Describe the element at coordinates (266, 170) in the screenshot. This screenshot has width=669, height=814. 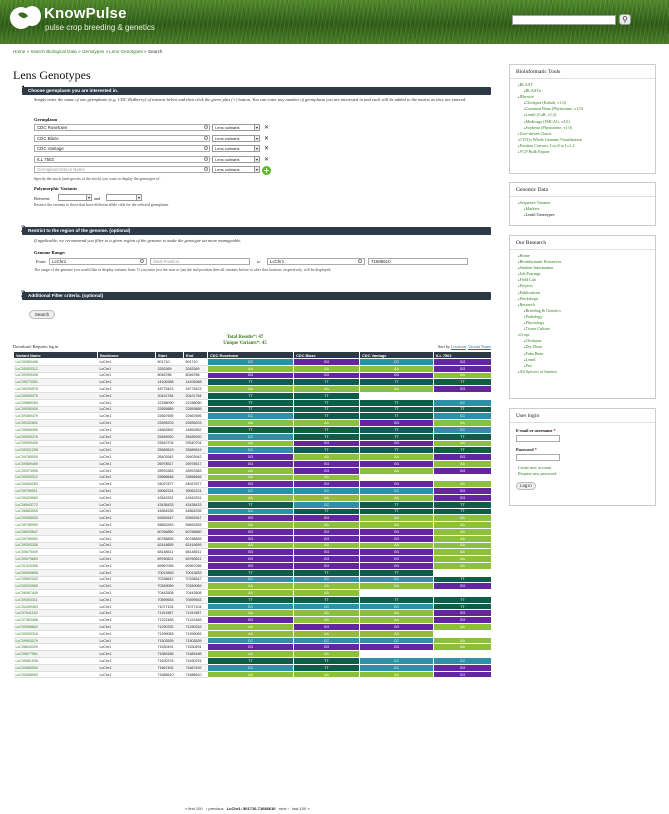
I see `add-germplasm-plus-button: +` at that location.